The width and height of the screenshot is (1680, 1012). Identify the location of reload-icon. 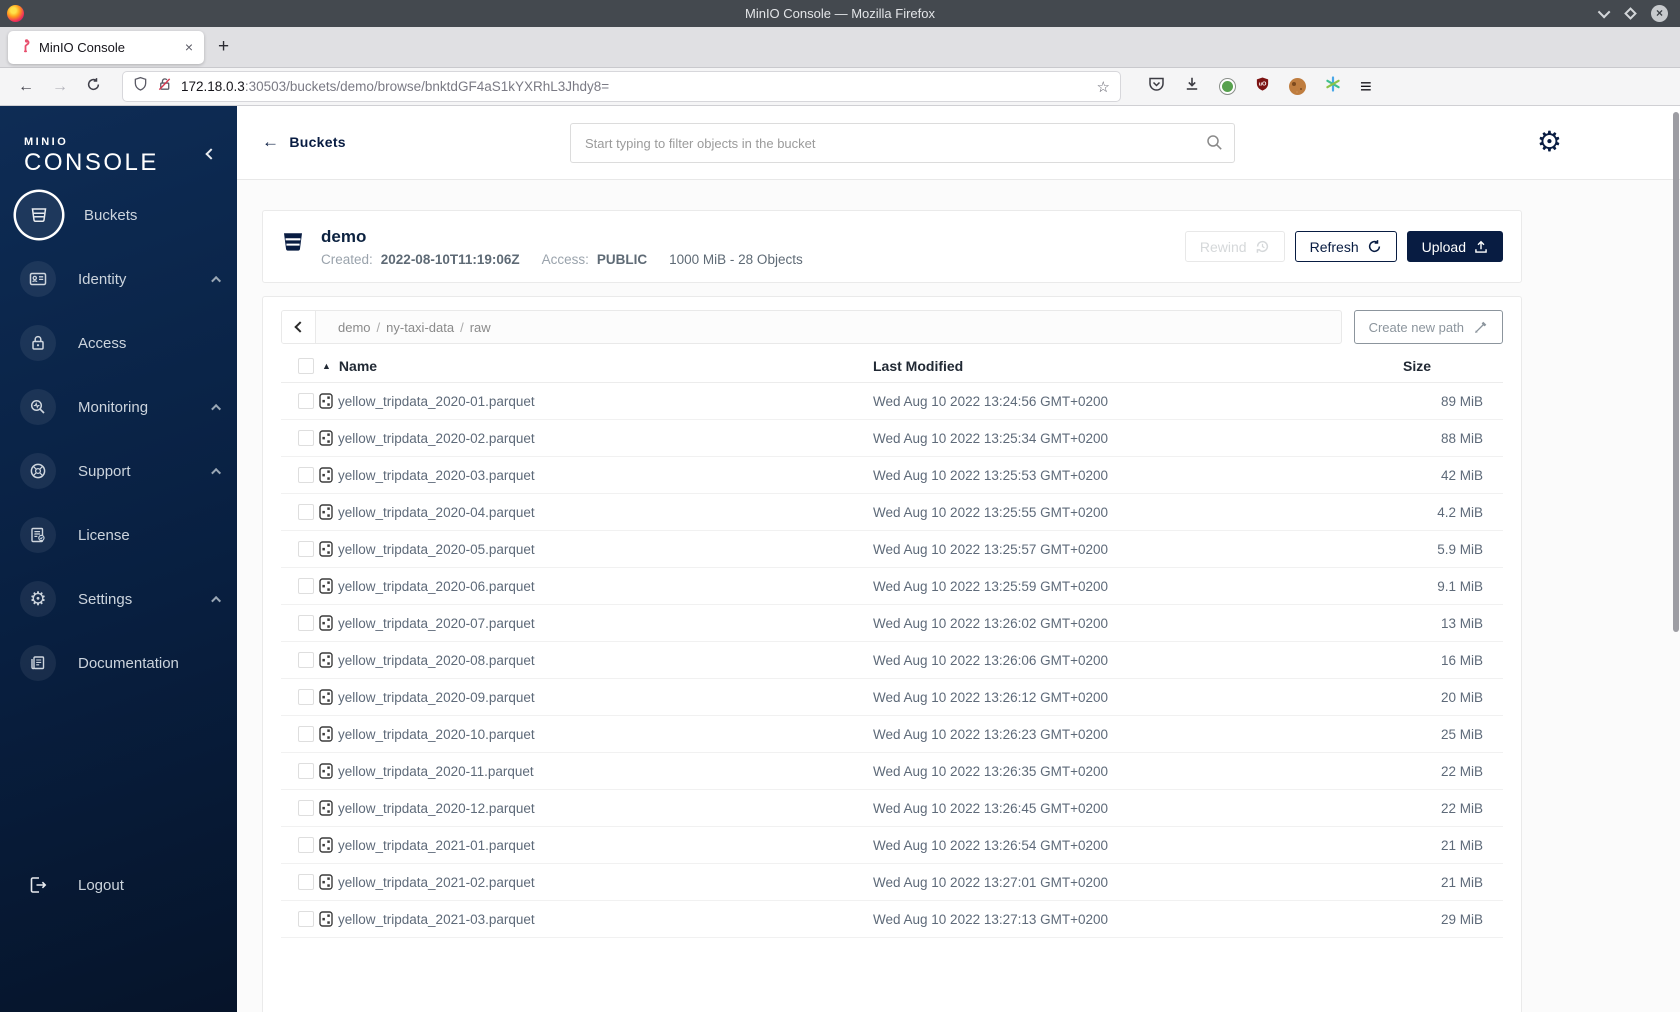
(93, 87).